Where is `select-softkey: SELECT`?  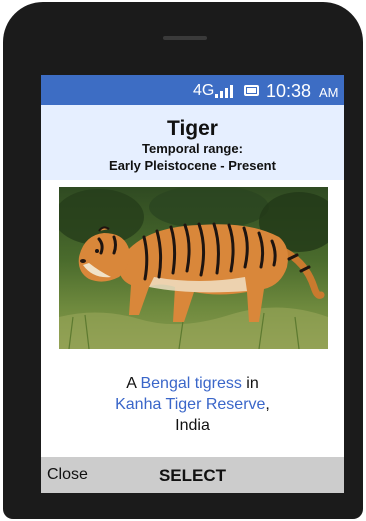 select-softkey: SELECT is located at coordinates (192, 476).